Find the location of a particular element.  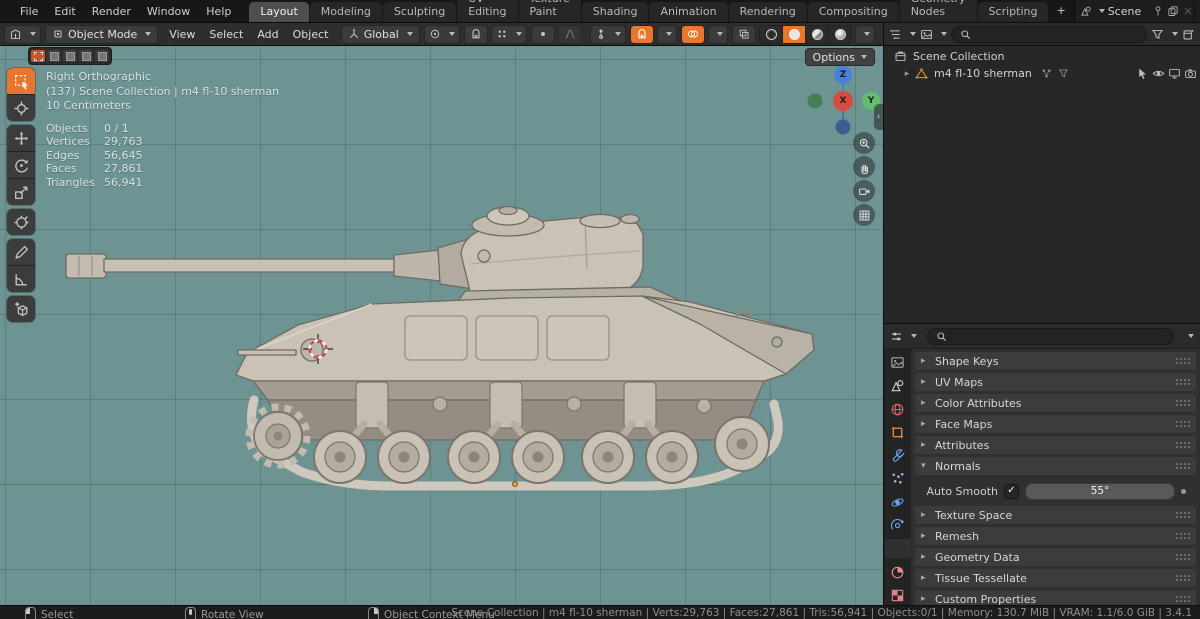

auto-smooth-angle-slider: 55° is located at coordinates (1100, 491).